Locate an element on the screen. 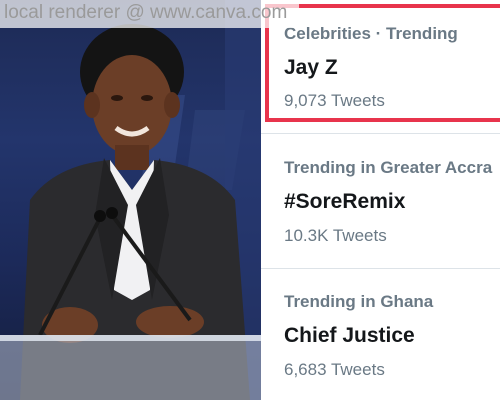  highlight-box is located at coordinates (382, 63).